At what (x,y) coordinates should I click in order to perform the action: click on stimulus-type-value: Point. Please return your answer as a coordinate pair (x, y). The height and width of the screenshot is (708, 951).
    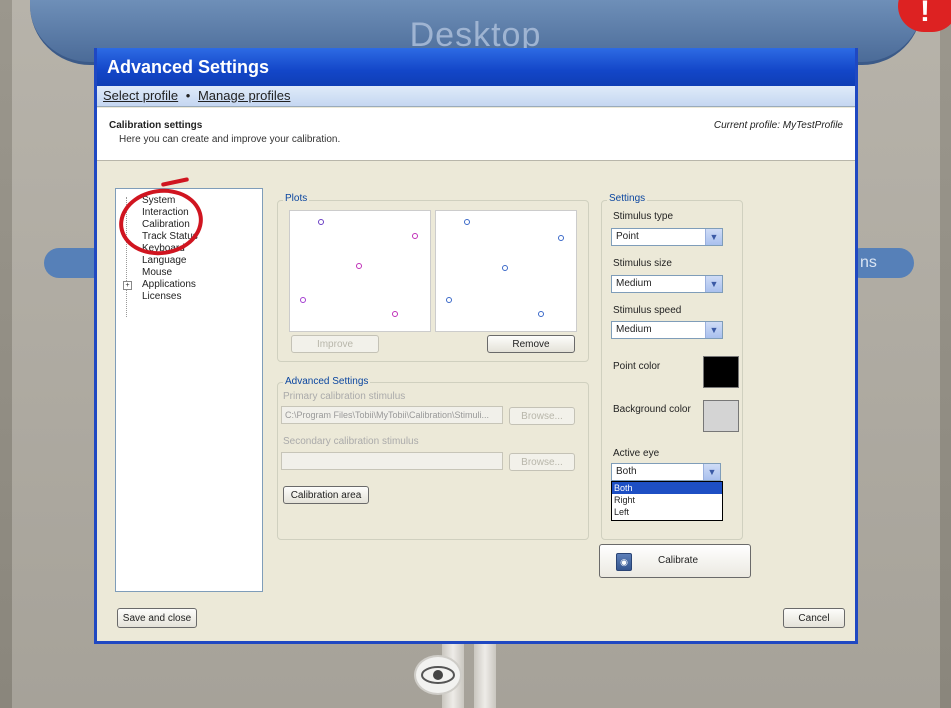
    Looking at the image, I should click on (627, 236).